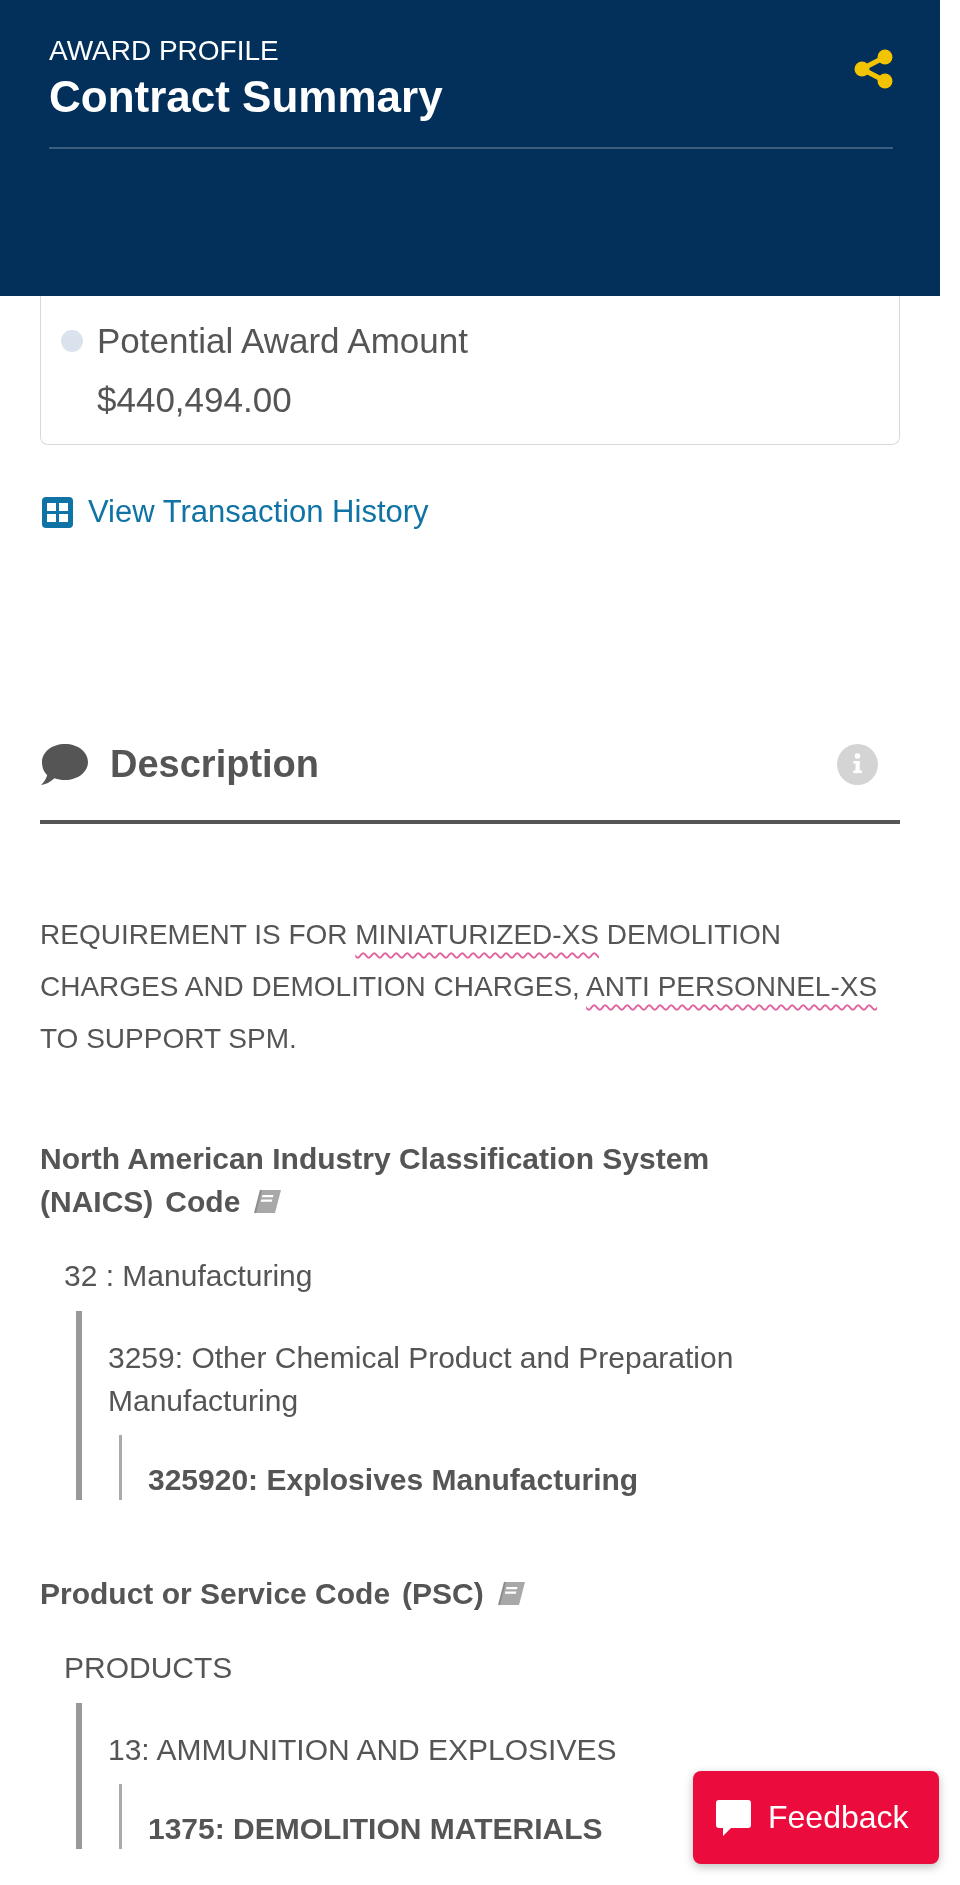 This screenshot has height=1885, width=960. What do you see at coordinates (188, 1276) in the screenshot?
I see `tree-item: 32 : Manufacturing` at bounding box center [188, 1276].